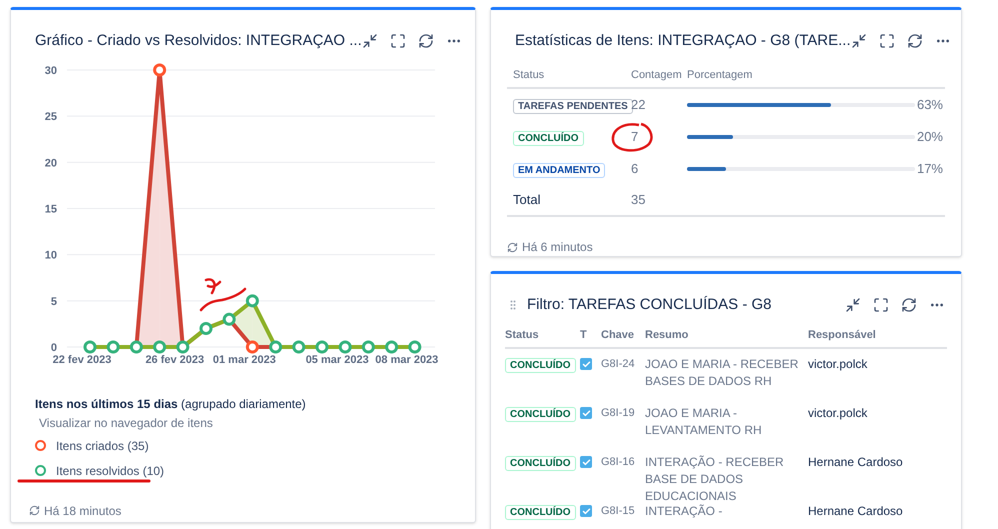 This screenshot has height=529, width=998. Describe the element at coordinates (337, 360) in the screenshot. I see `x-tick-label: 05 mar 2023` at that location.